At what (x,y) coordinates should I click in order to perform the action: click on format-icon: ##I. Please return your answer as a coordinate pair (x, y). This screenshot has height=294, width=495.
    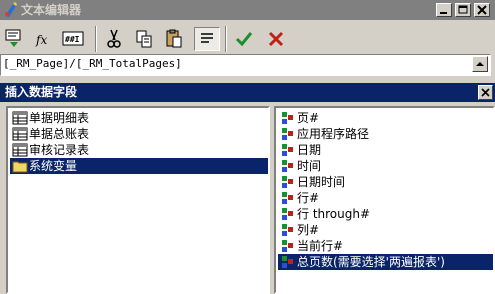
    Looking at the image, I should click on (73, 38).